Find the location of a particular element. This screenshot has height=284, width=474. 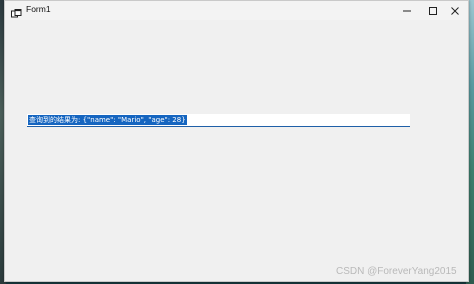

app-form-icon is located at coordinates (16, 11).